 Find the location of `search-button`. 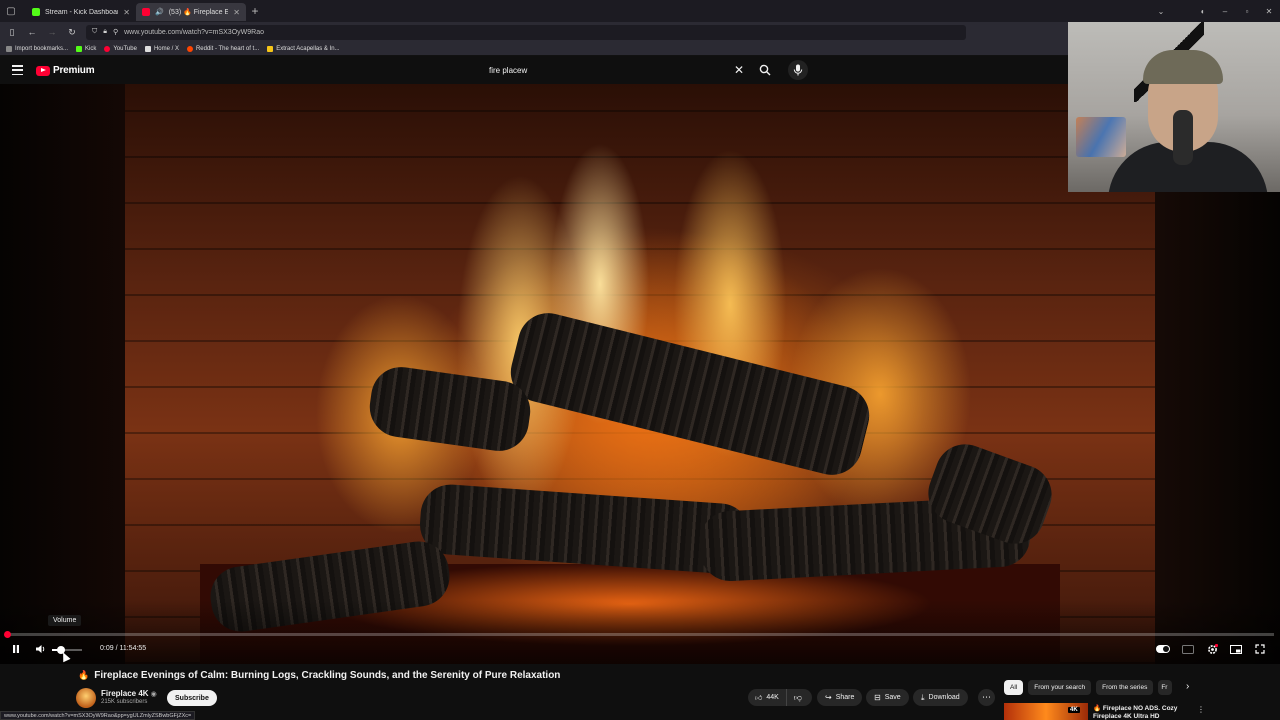

search-button is located at coordinates (765, 70).